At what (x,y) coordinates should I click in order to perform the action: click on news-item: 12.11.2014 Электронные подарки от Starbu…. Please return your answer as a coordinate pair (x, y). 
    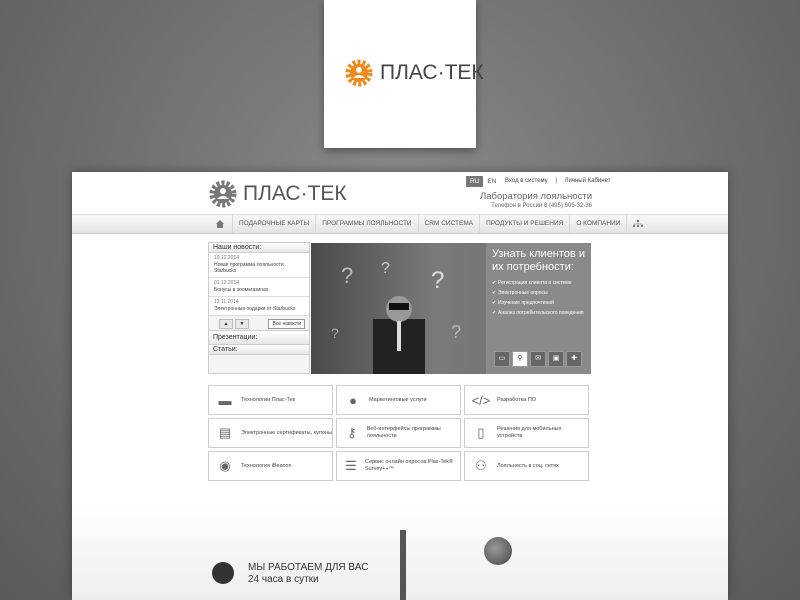
    Looking at the image, I should click on (259, 306).